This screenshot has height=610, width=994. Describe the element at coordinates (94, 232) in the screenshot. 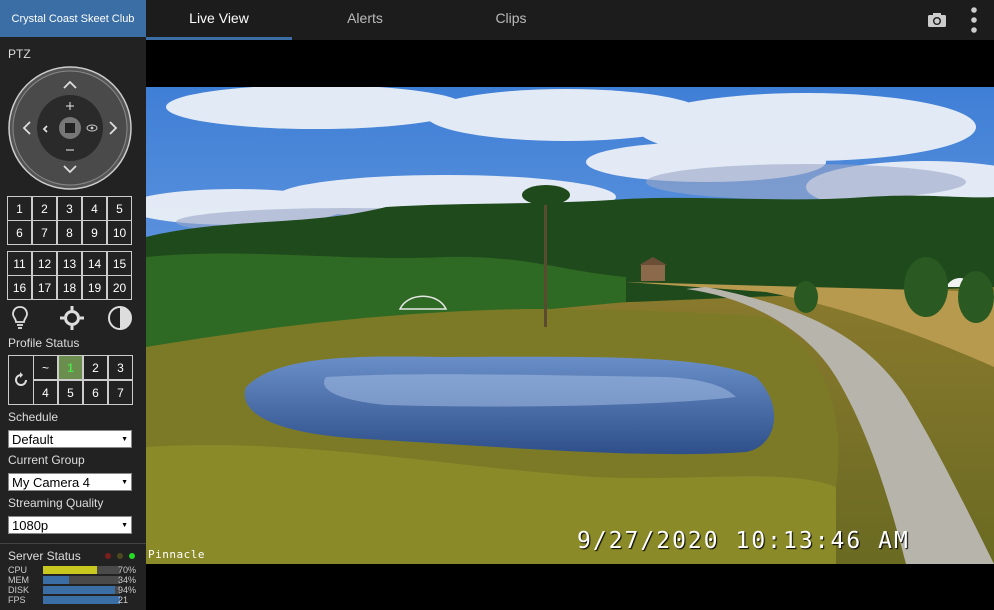

I see `preset-button: 9` at that location.